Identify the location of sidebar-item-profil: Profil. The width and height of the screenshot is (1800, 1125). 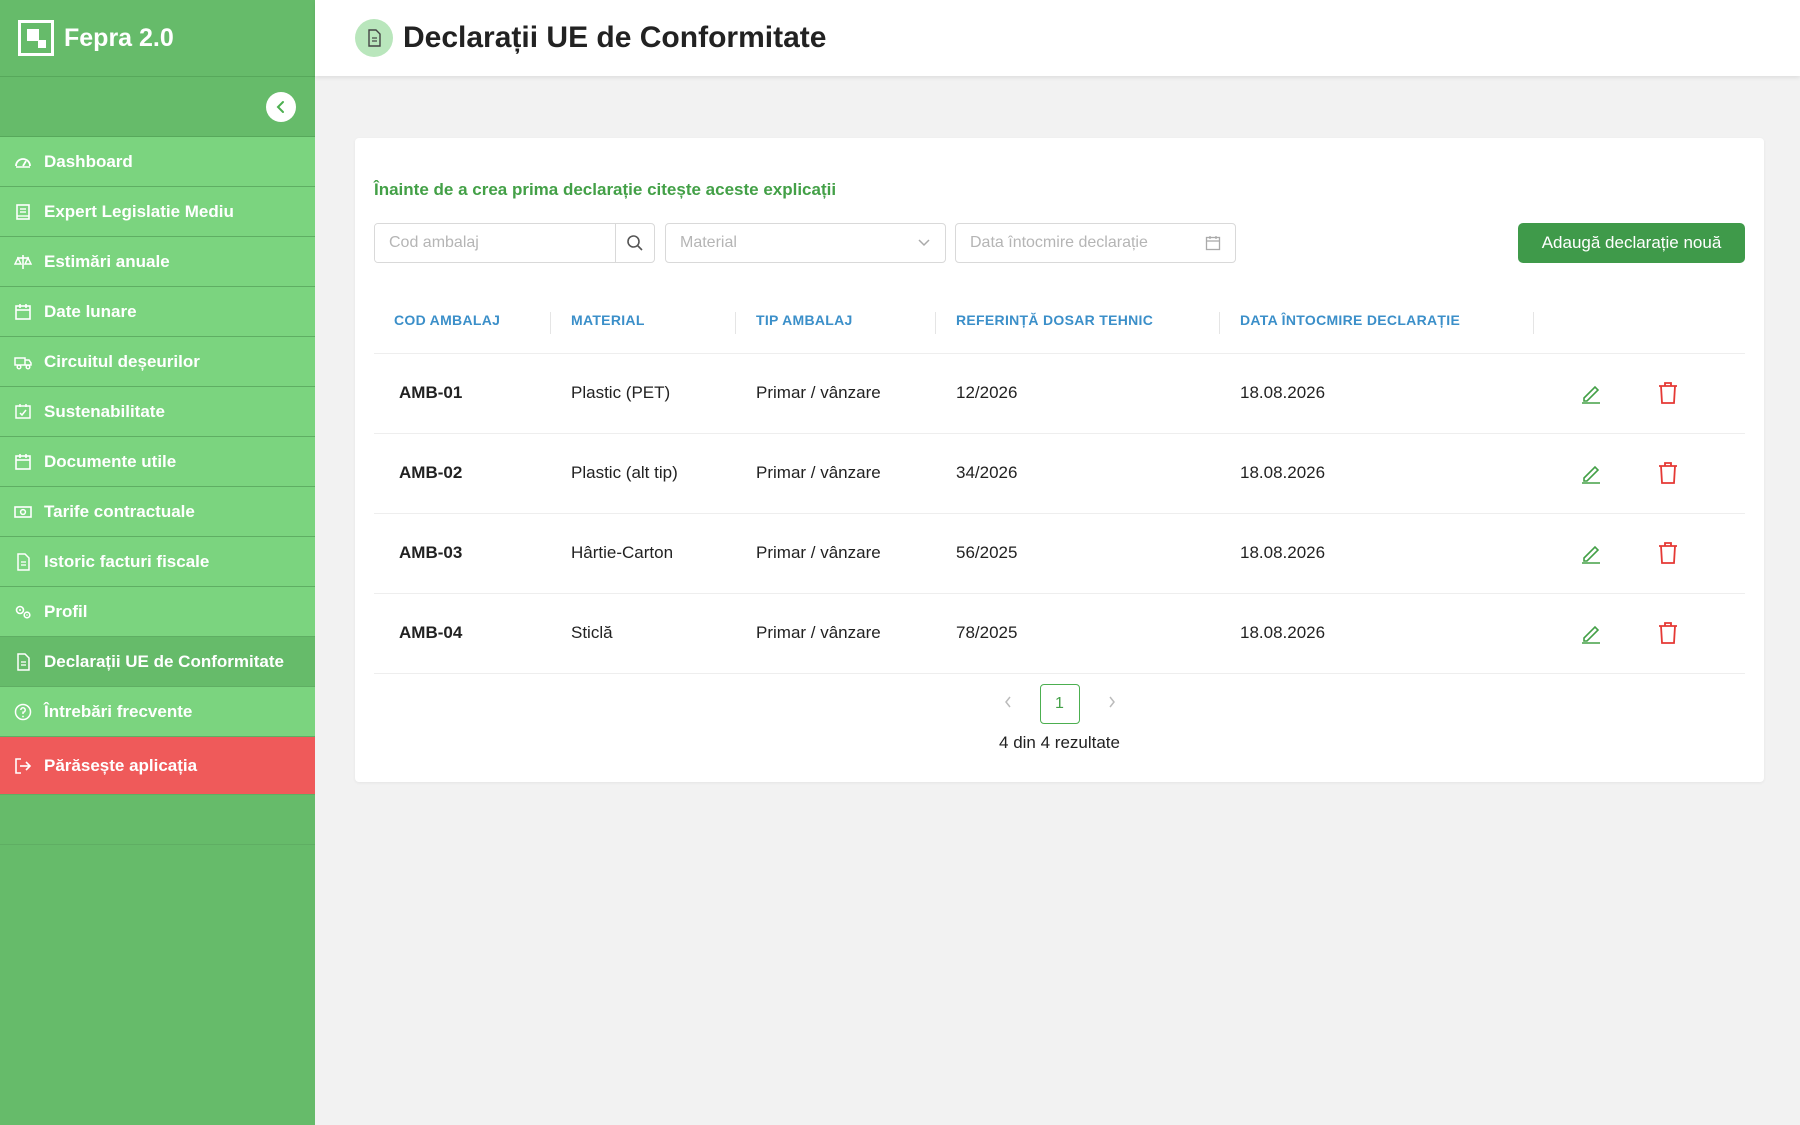
(157, 612).